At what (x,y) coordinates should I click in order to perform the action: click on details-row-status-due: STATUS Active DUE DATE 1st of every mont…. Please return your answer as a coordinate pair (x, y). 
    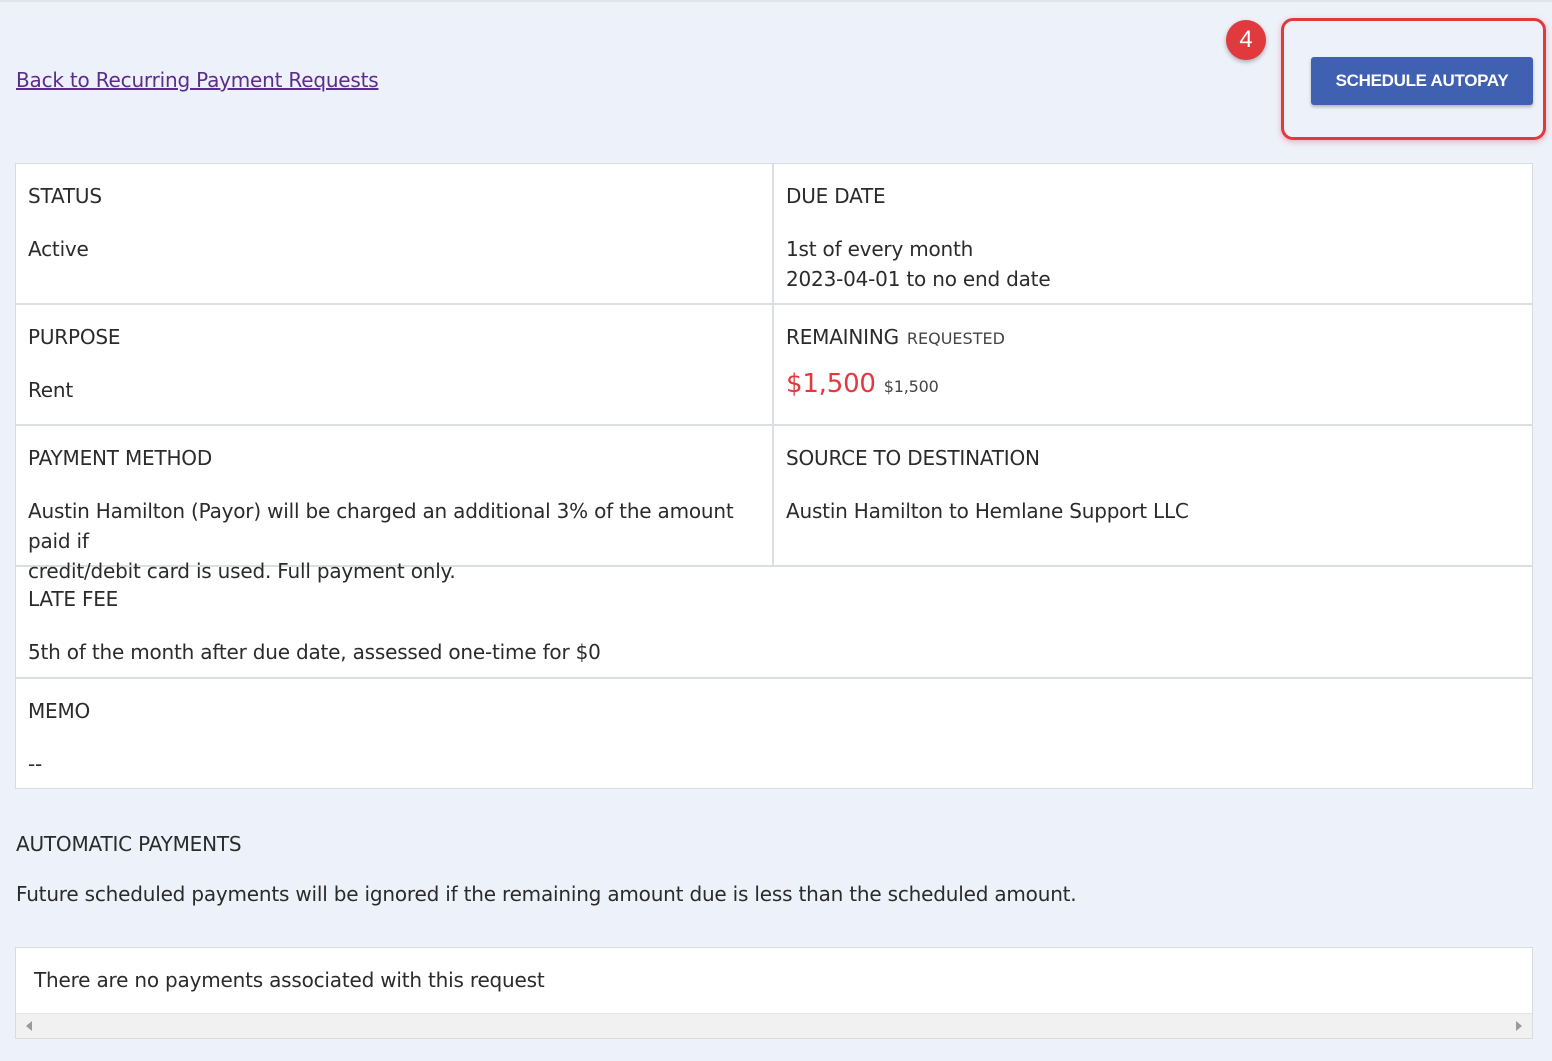
    Looking at the image, I should click on (774, 234).